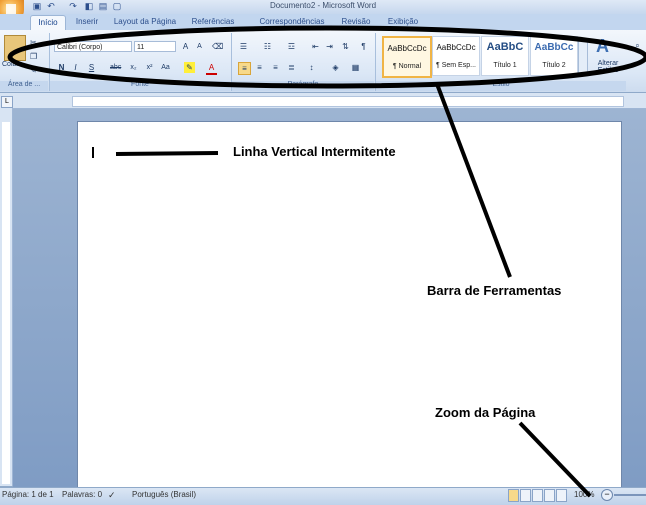  Describe the element at coordinates (314, 151) in the screenshot. I see `cursor-annotation: Linha Vertical Intermitente` at that location.